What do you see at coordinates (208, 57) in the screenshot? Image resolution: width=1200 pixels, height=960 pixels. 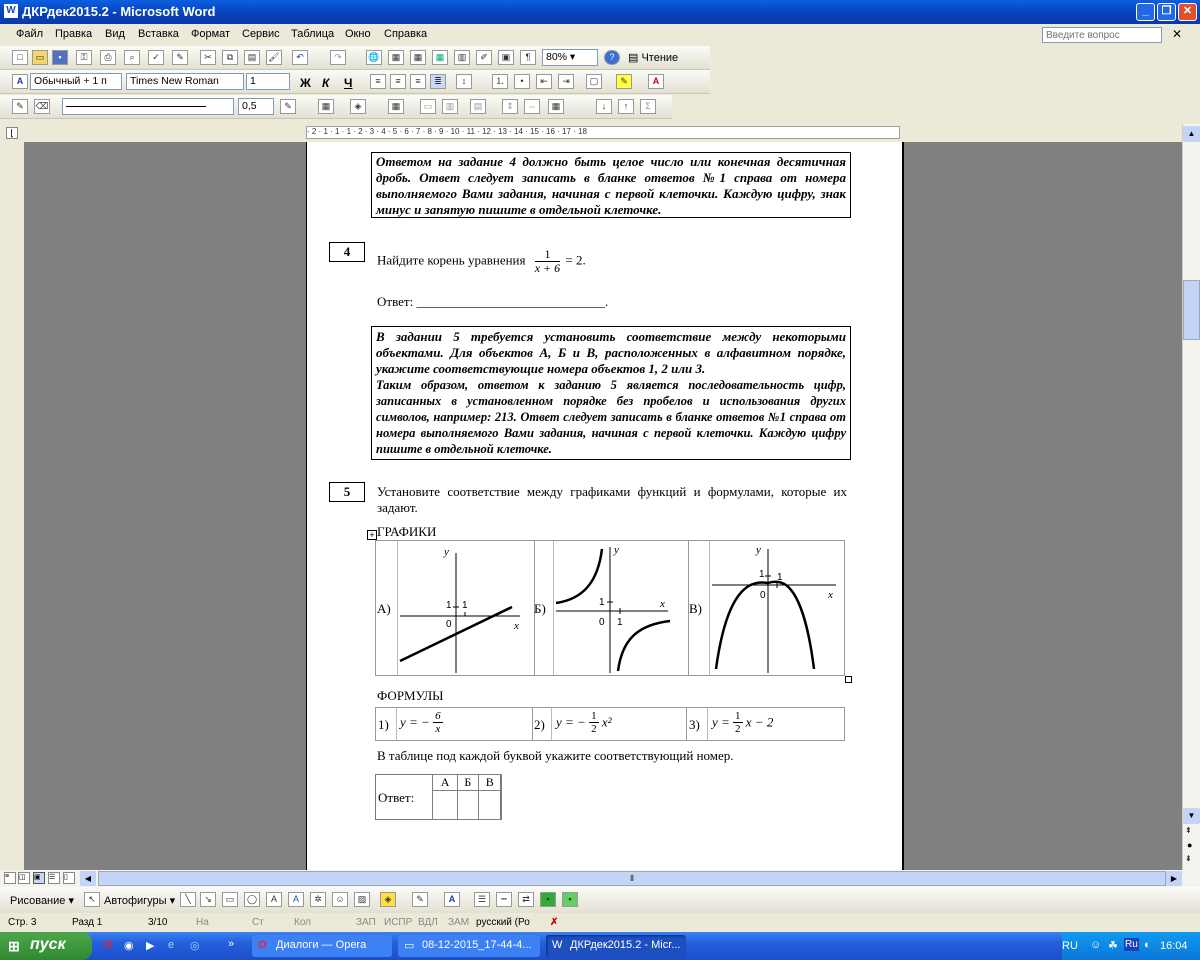 I see `cut-icon: ✂` at bounding box center [208, 57].